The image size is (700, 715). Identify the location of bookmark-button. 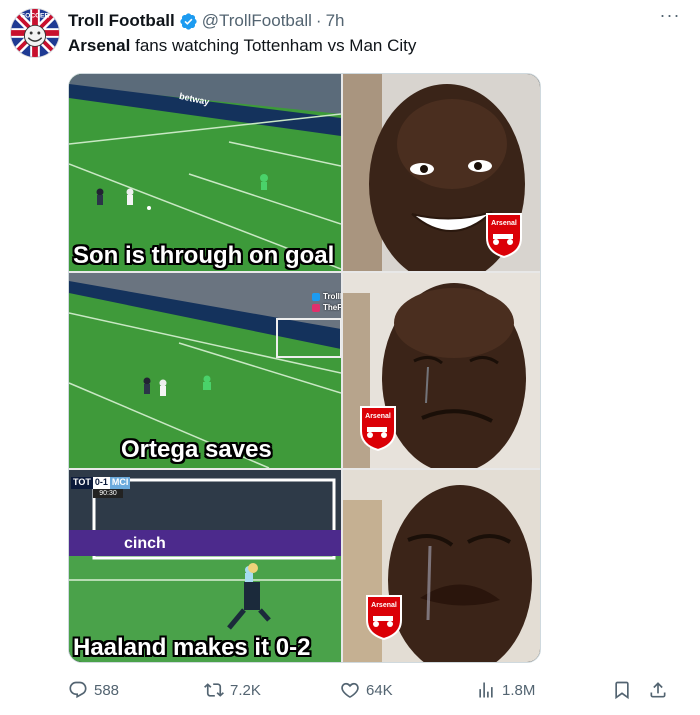
(622, 690).